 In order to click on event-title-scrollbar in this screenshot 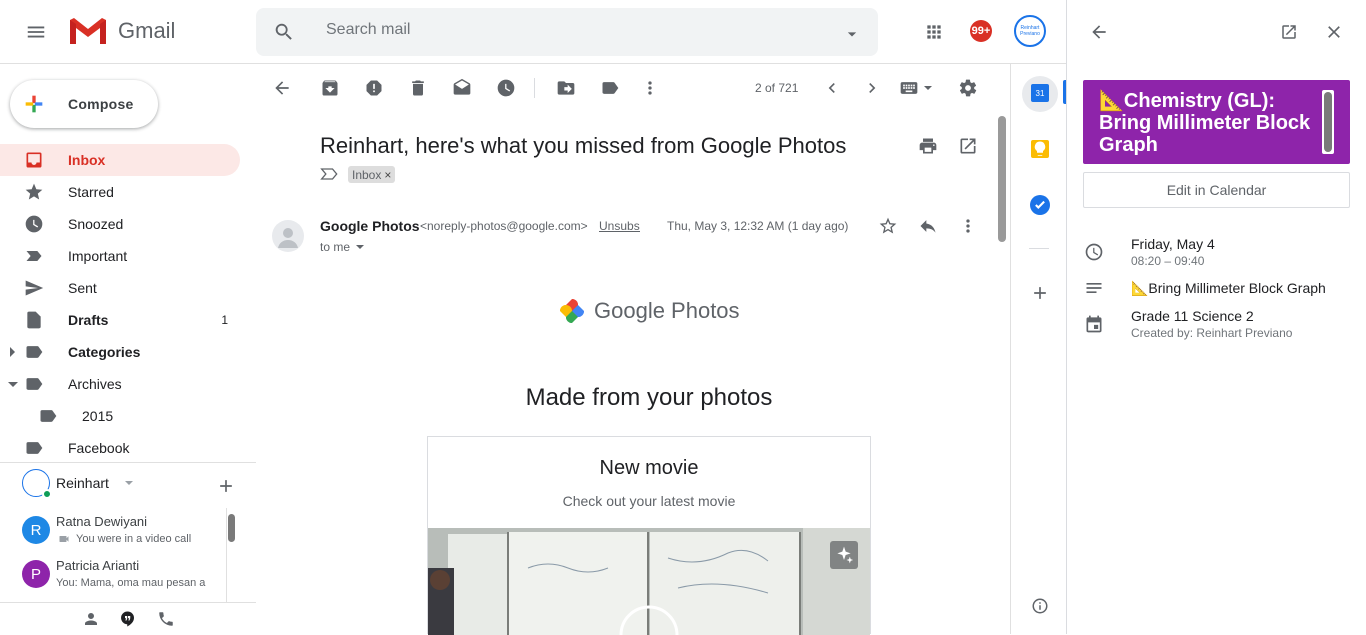, I will do `click(1328, 122)`.